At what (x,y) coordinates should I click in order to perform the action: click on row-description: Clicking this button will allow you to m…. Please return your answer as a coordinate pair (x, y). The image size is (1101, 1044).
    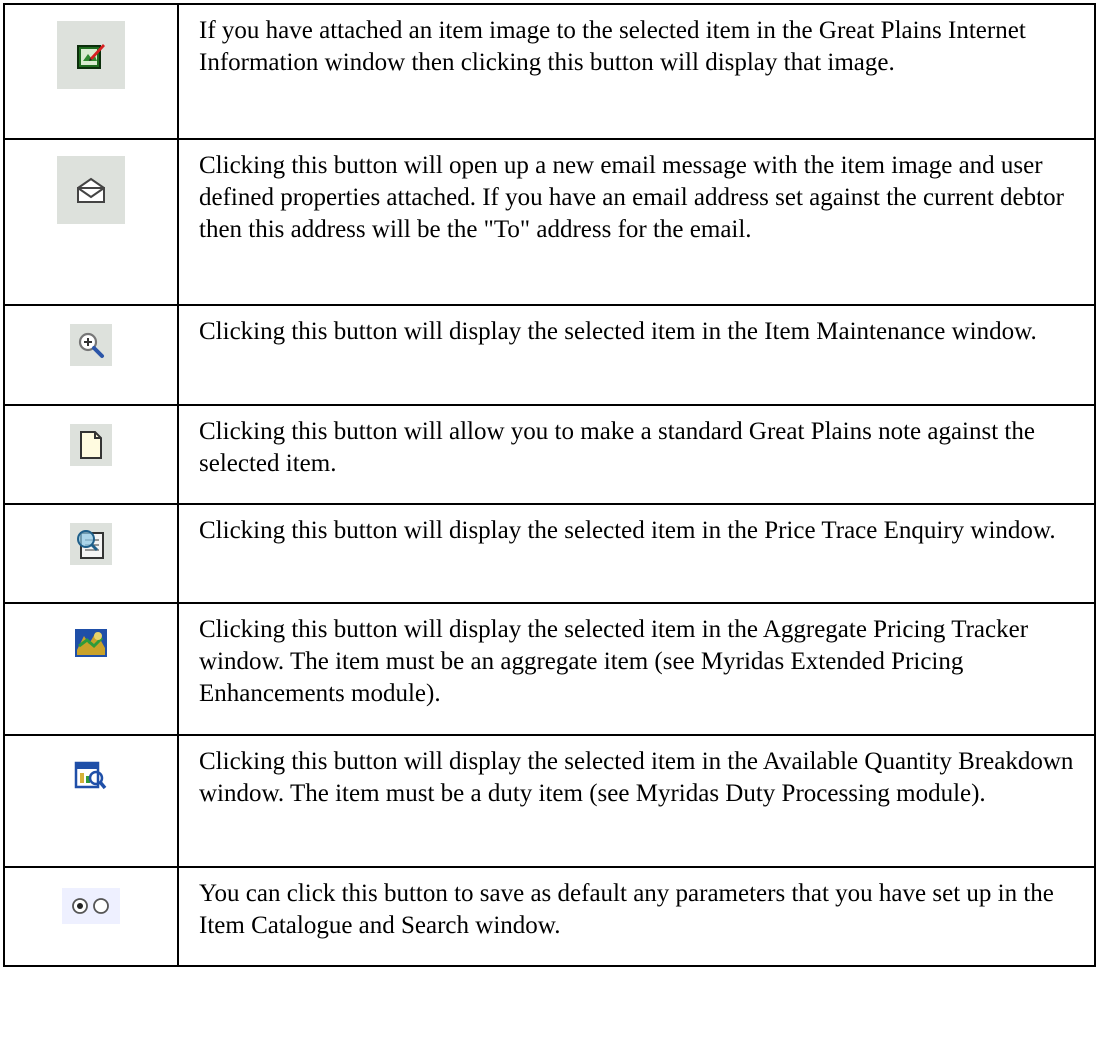
    Looking at the image, I should click on (636, 454).